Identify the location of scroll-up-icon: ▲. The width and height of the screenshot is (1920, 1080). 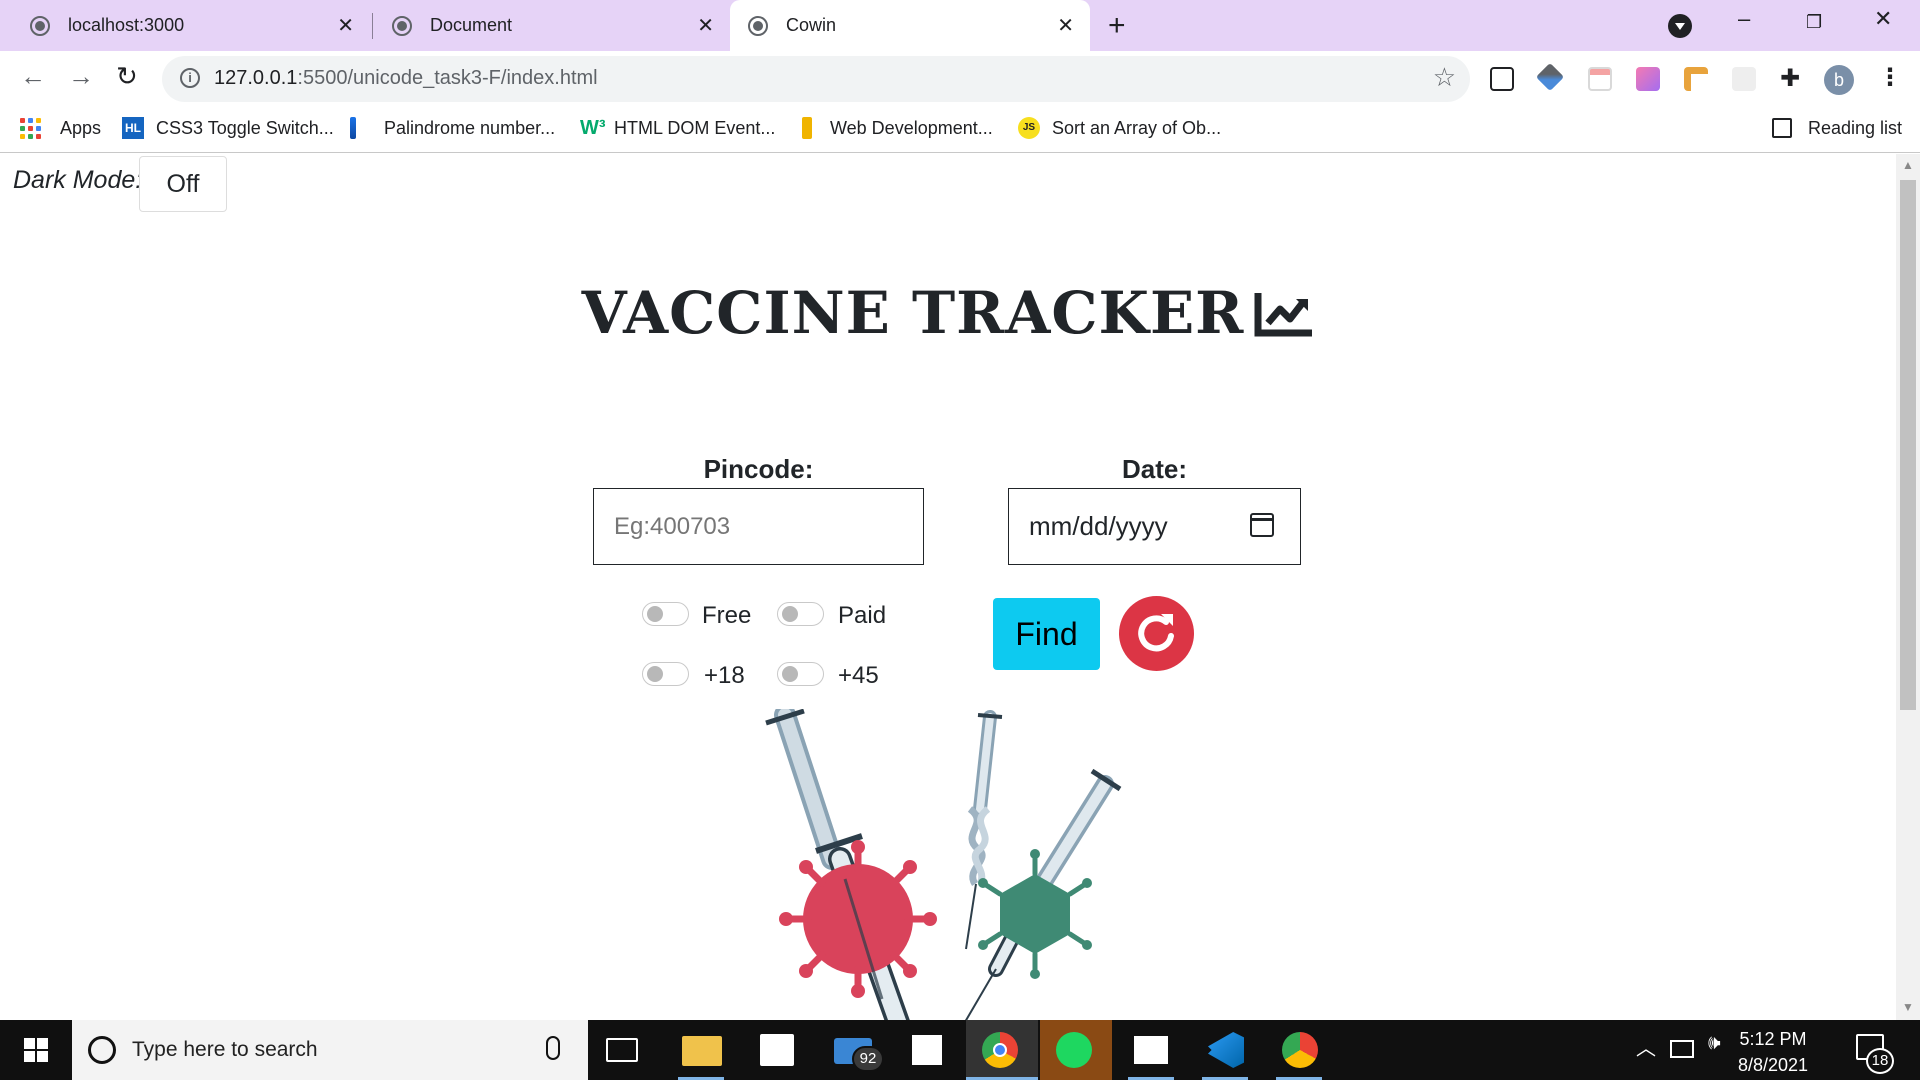
(1908, 165).